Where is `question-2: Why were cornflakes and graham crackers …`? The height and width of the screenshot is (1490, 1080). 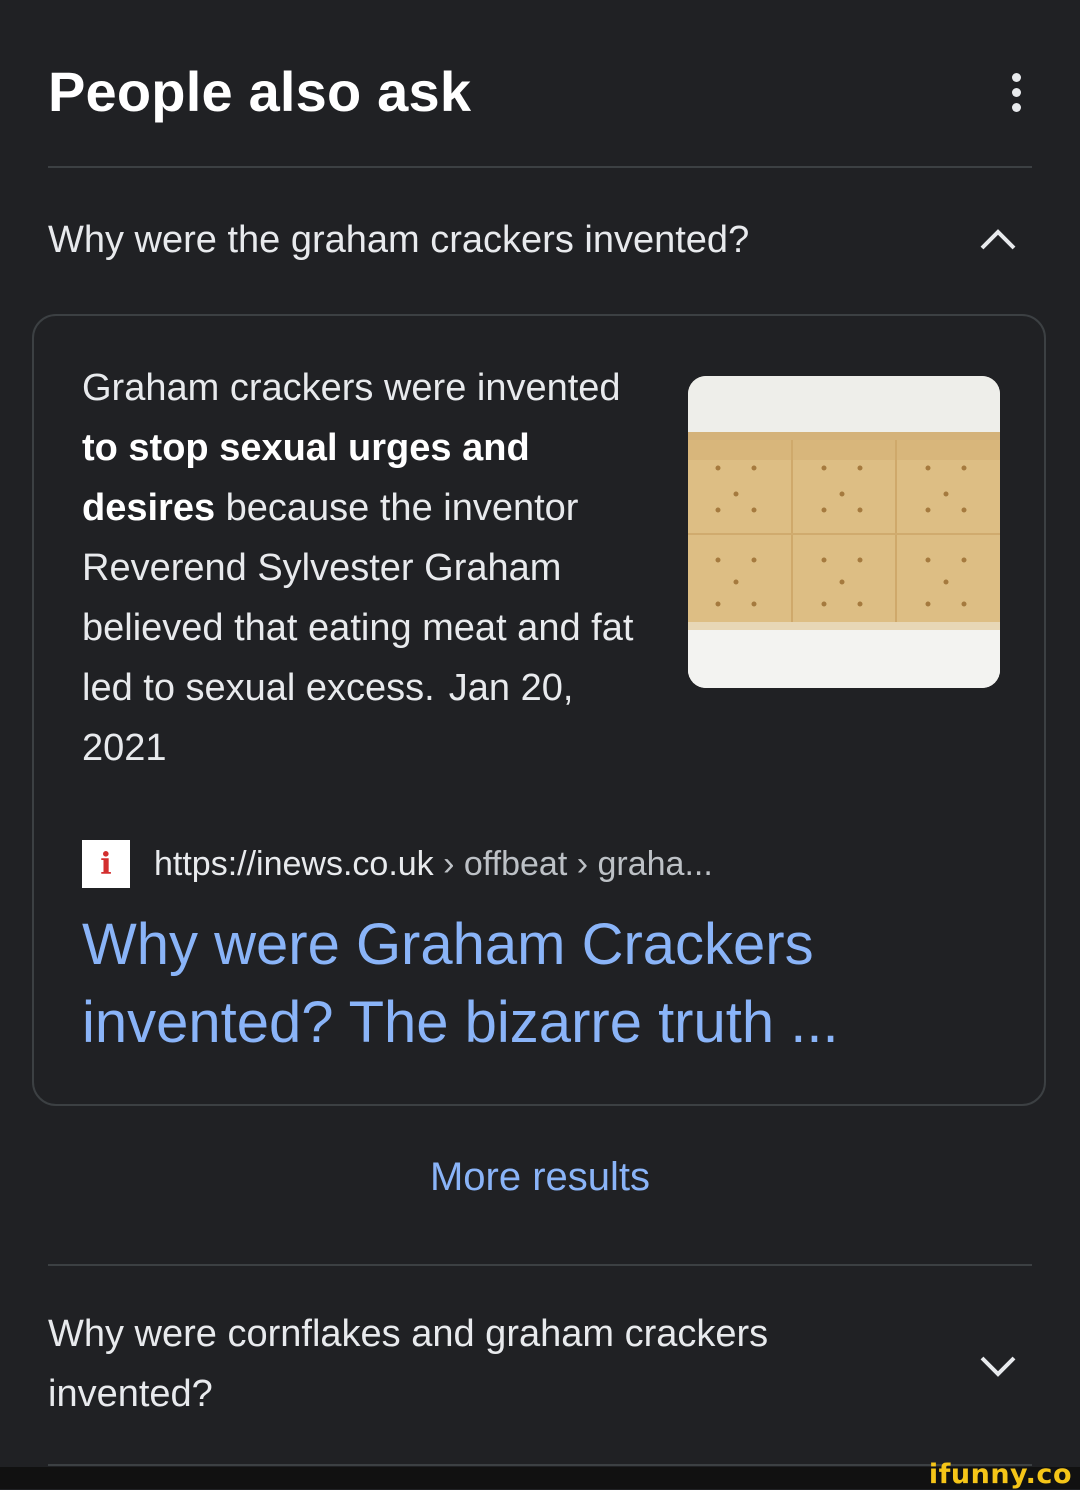 question-2: Why were cornflakes and graham crackers … is located at coordinates (540, 1364).